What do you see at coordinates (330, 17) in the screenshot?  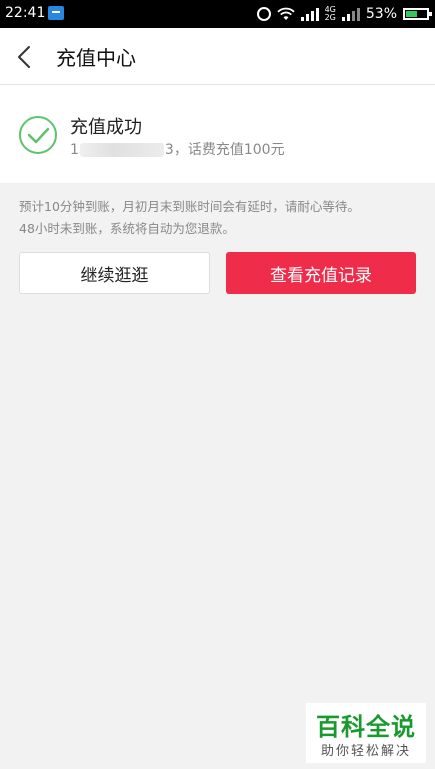 I see `network-type-bottom: 2G` at bounding box center [330, 17].